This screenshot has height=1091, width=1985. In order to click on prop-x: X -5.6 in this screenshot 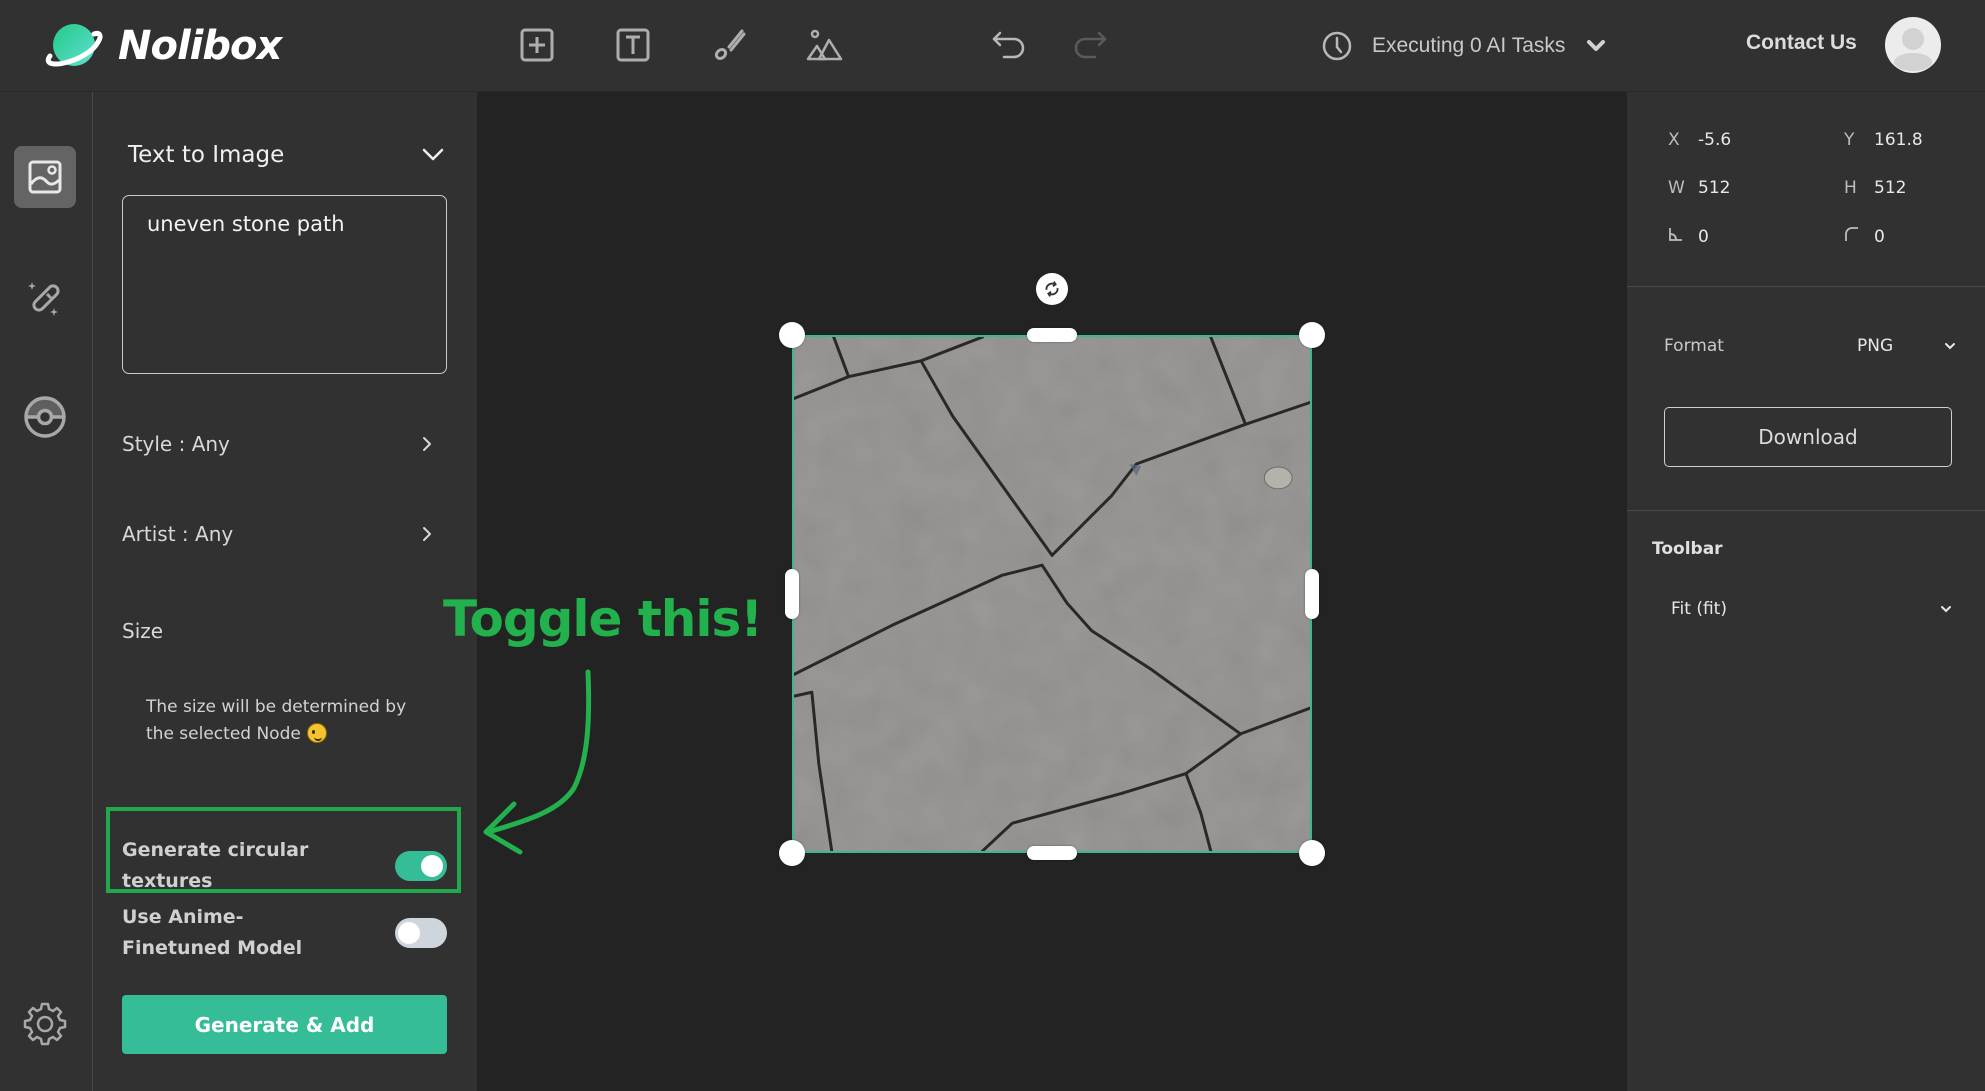, I will do `click(1699, 140)`.